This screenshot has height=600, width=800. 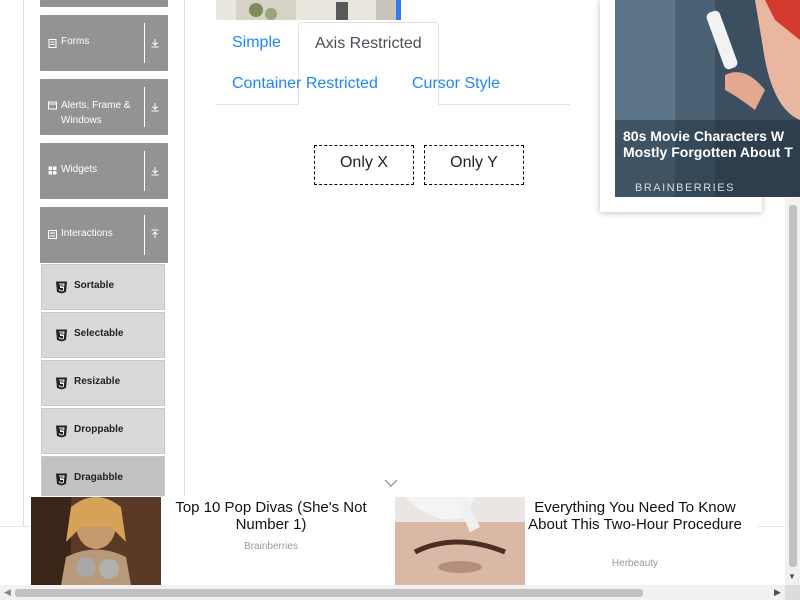 What do you see at coordinates (271, 546) in the screenshot?
I see `bottom-ad-source-1: Brainberries` at bounding box center [271, 546].